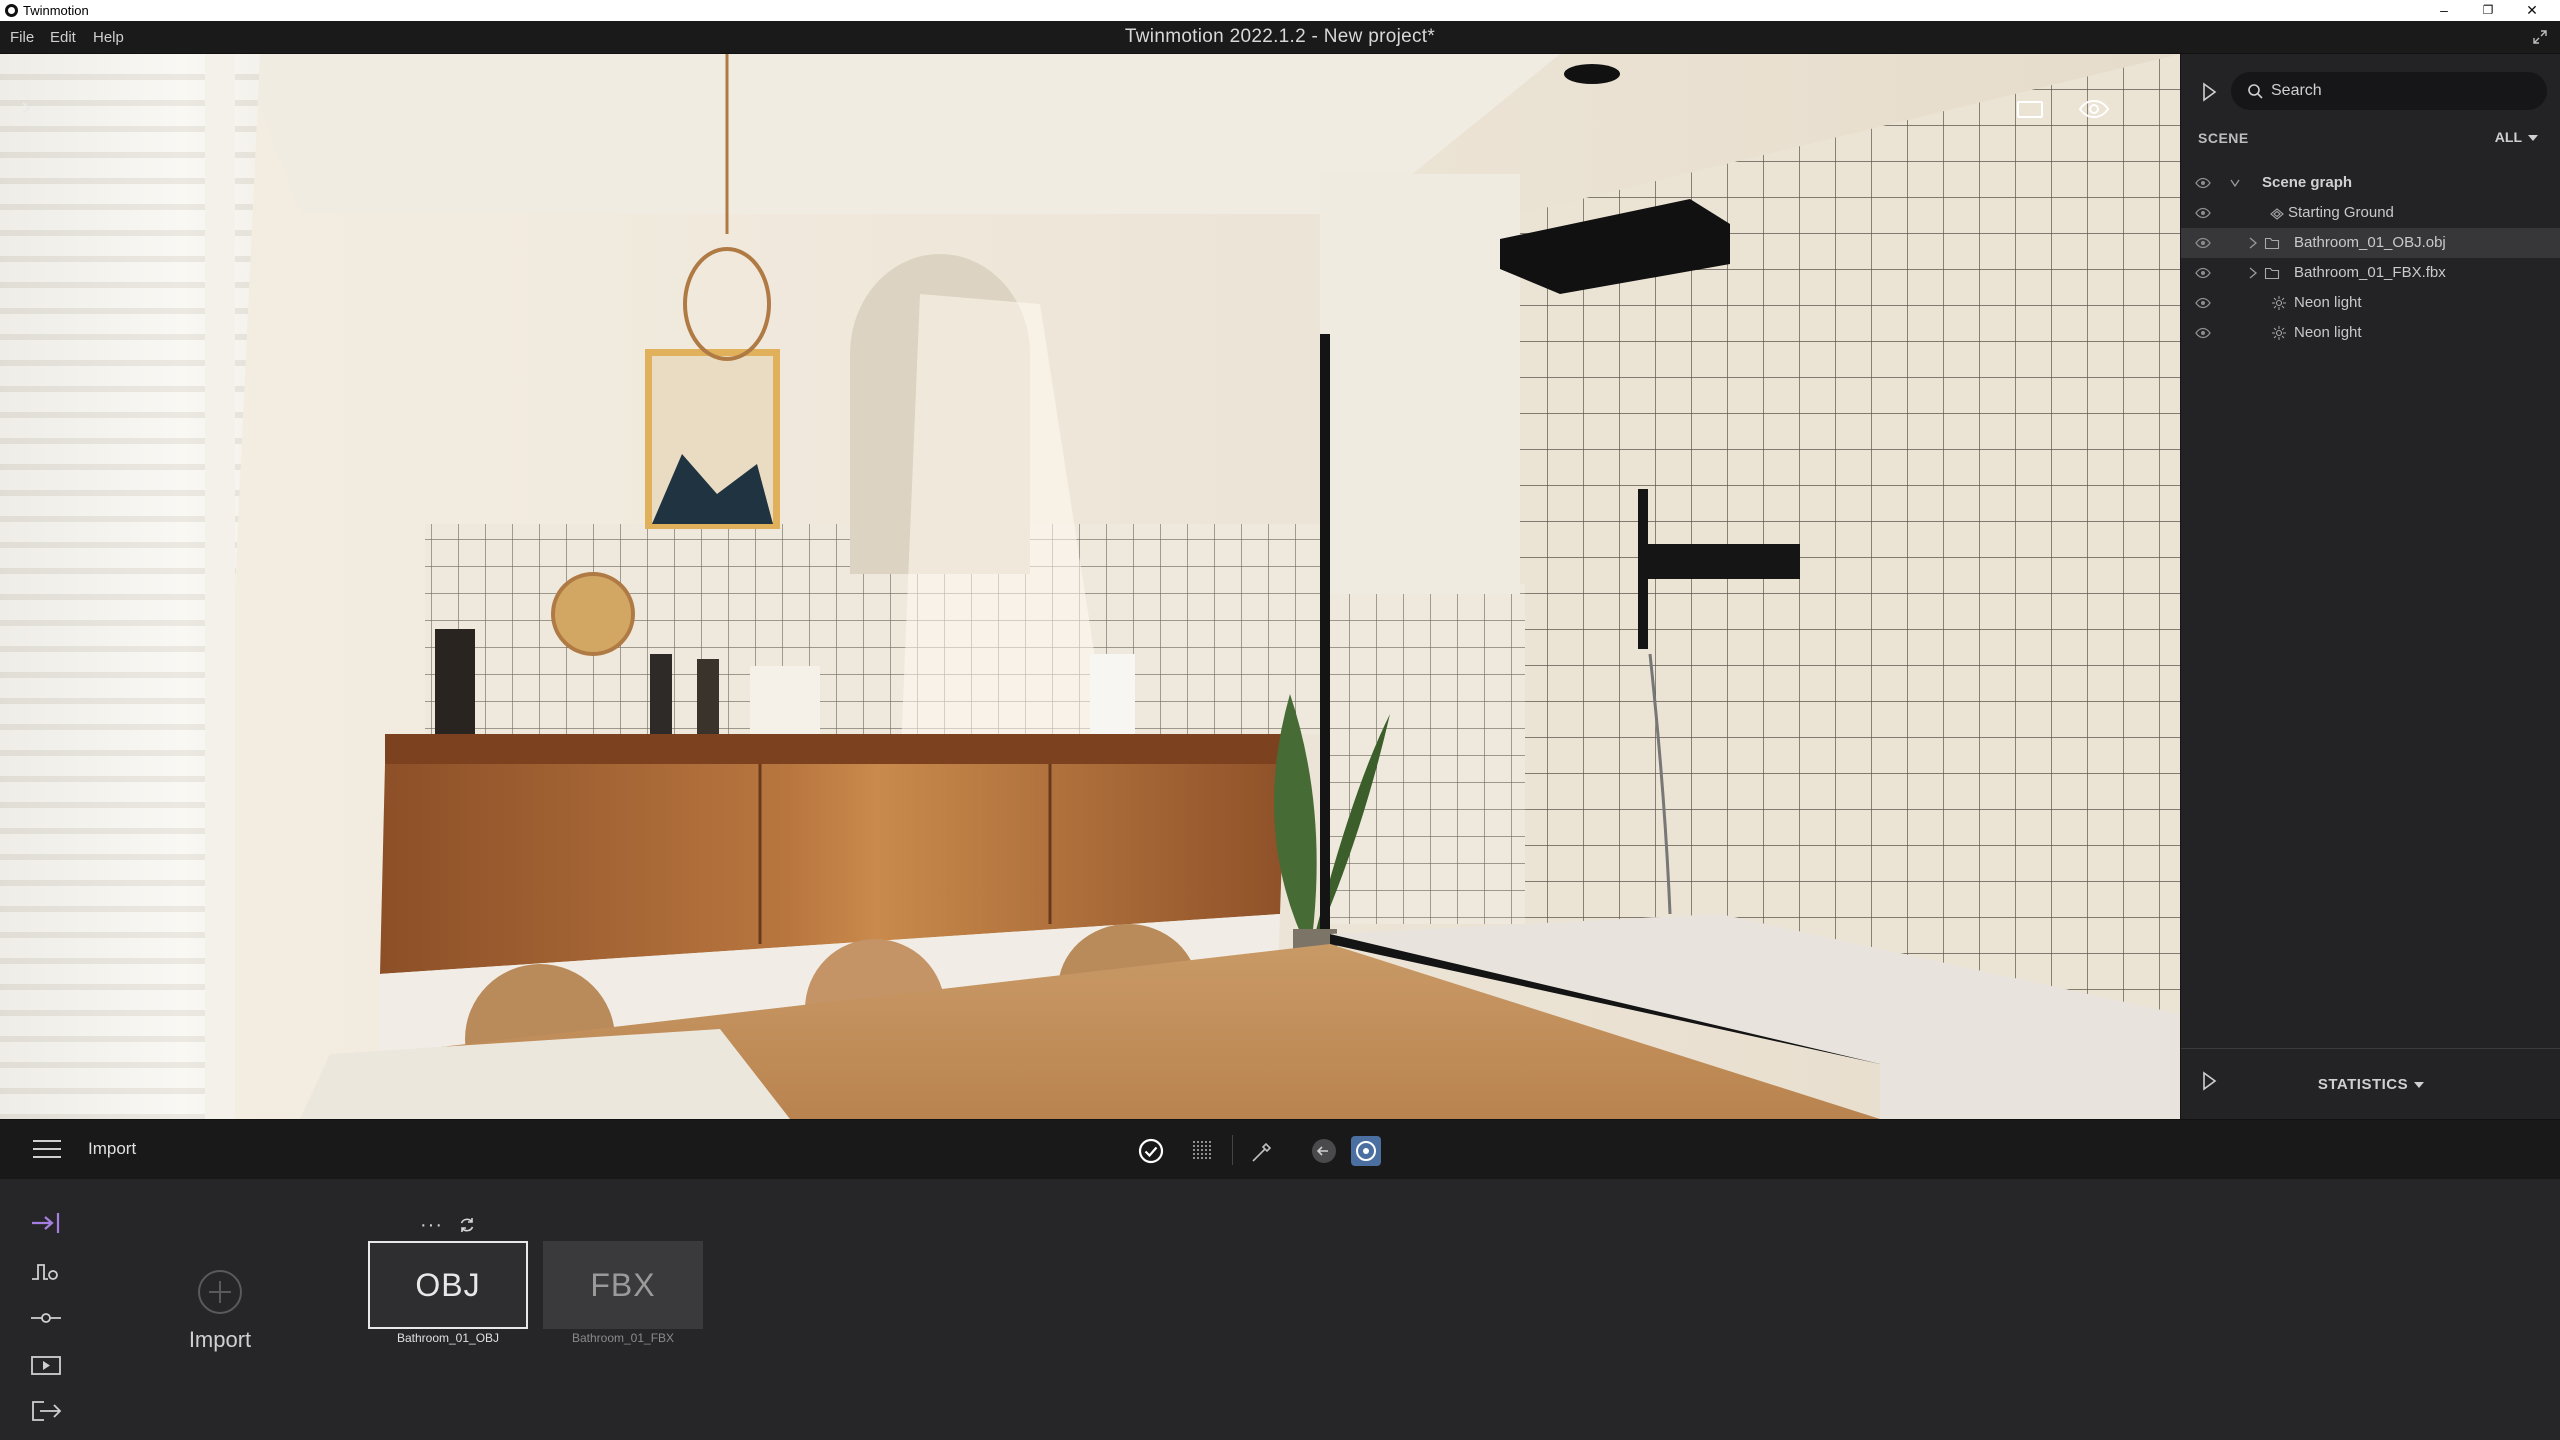 The image size is (2560, 1440). I want to click on restore-button: ❐, so click(2488, 10).